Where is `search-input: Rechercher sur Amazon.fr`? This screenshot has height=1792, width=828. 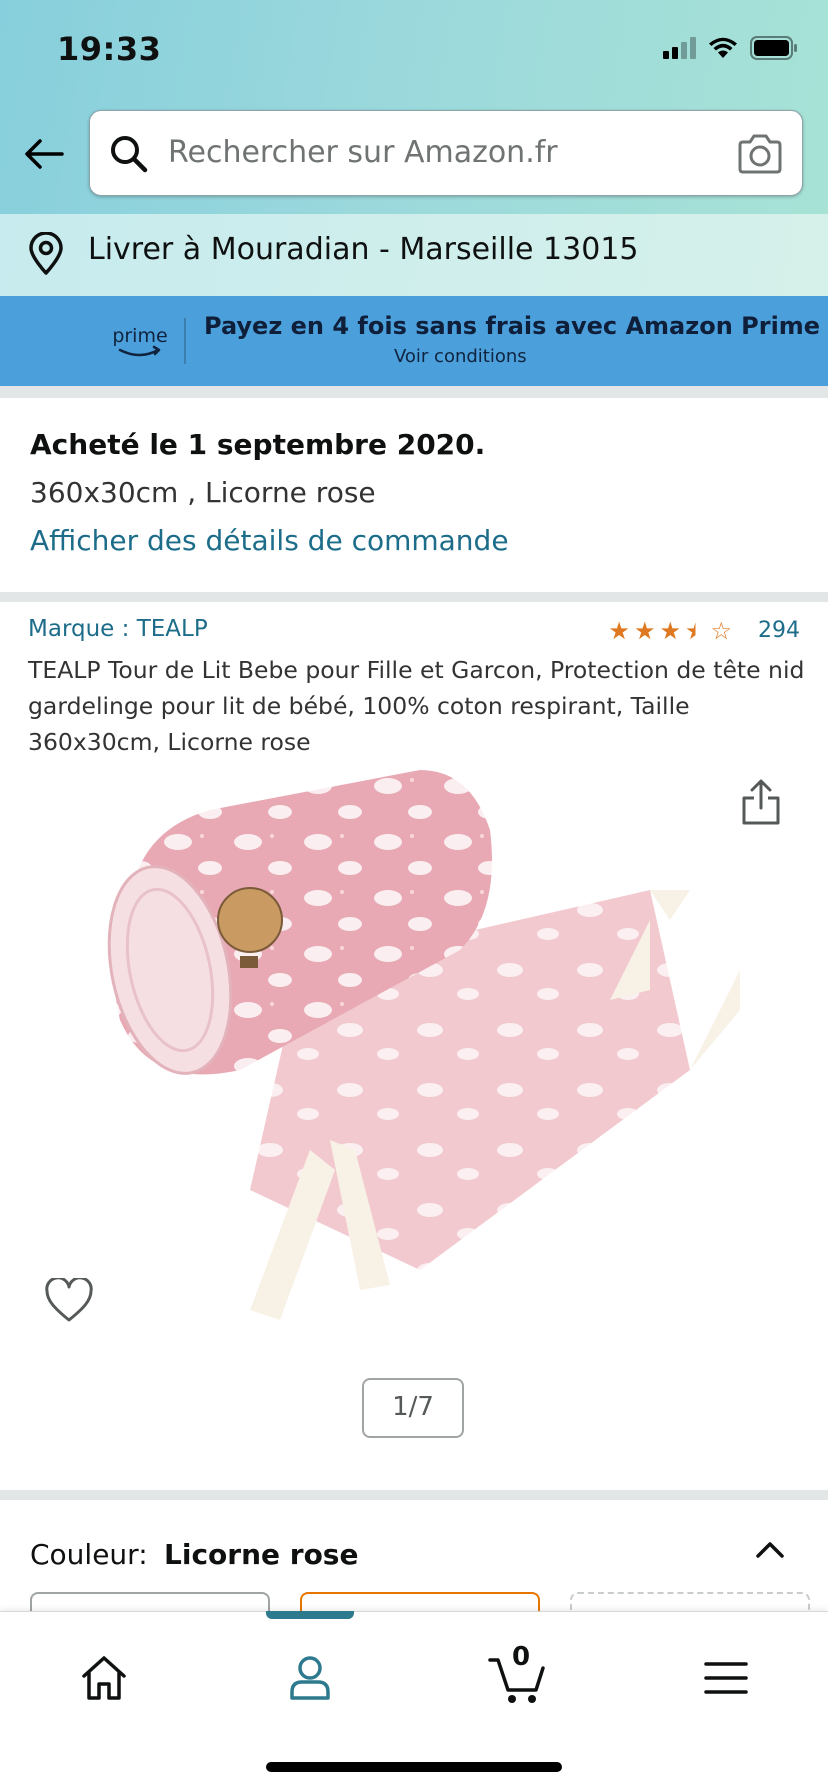
search-input: Rechercher sur Amazon.fr is located at coordinates (446, 153).